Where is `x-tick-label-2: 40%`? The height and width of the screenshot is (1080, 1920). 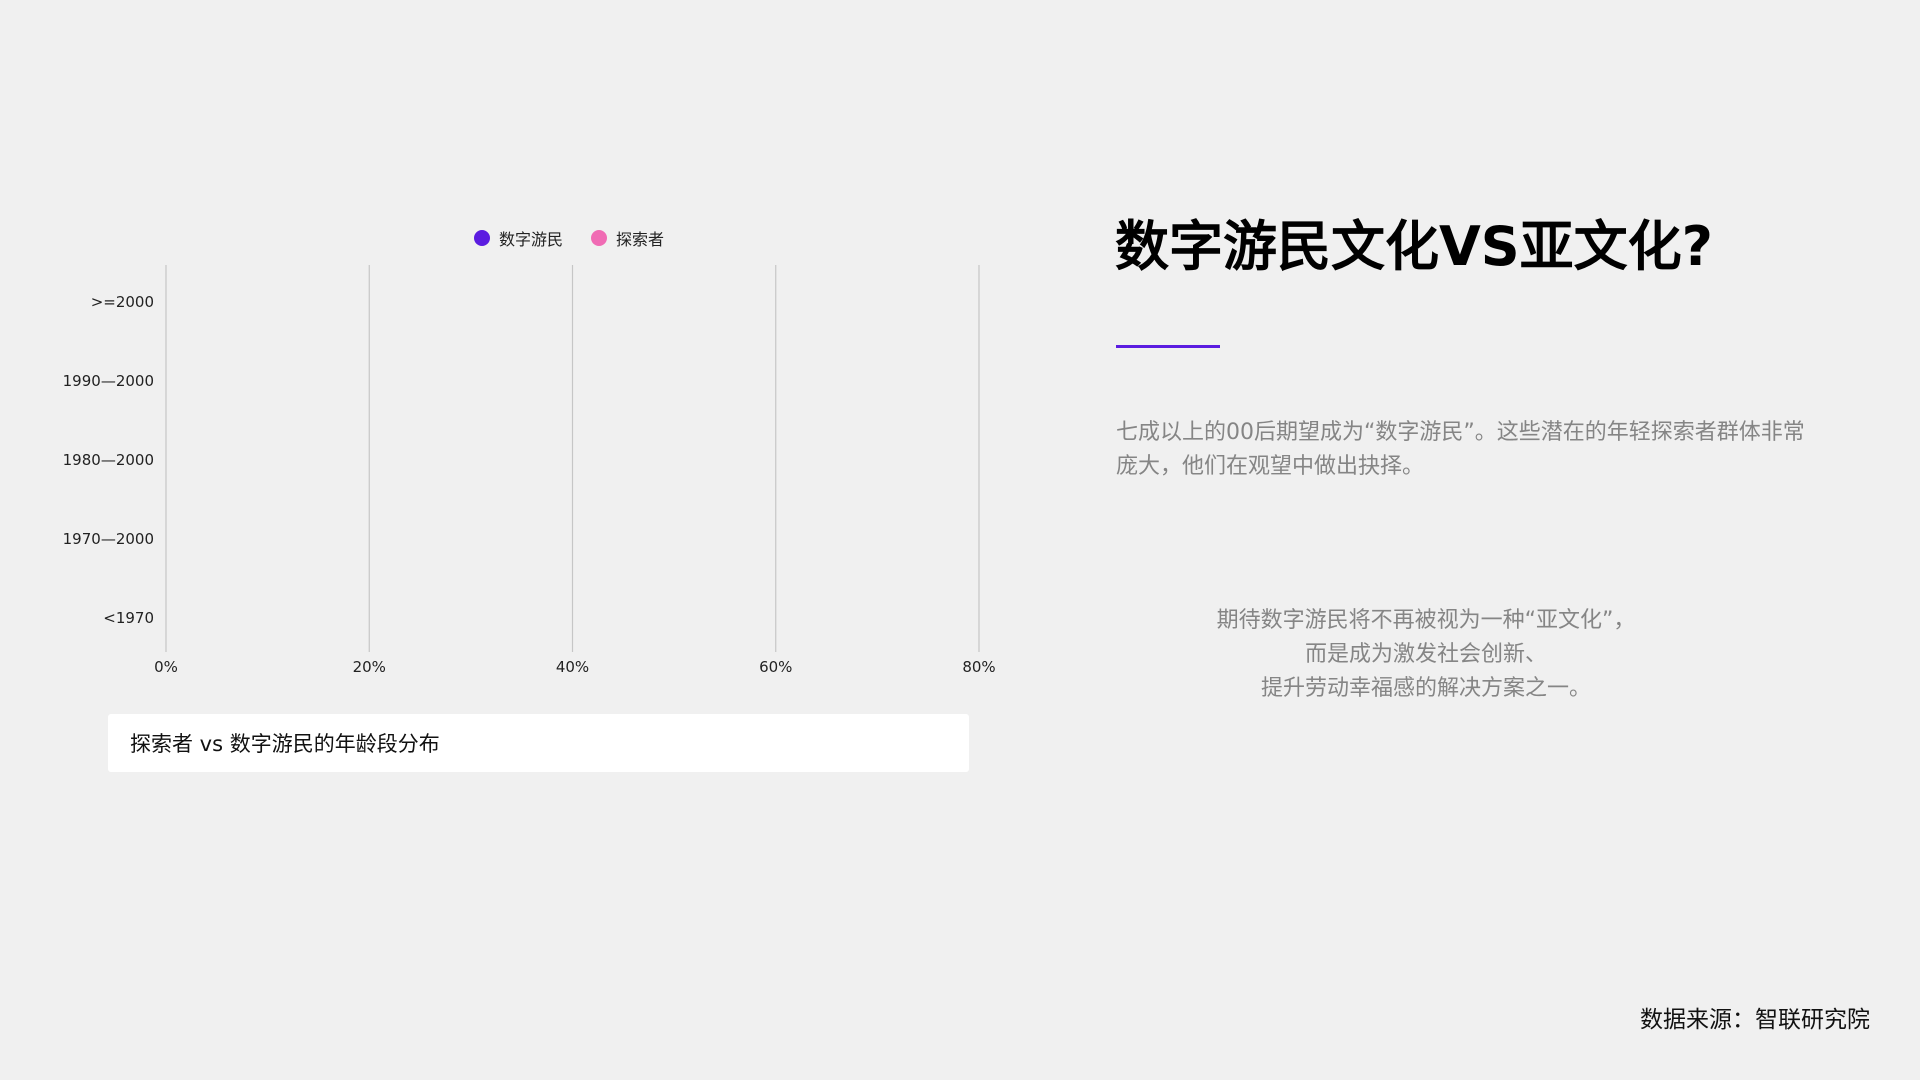 x-tick-label-2: 40% is located at coordinates (572, 667).